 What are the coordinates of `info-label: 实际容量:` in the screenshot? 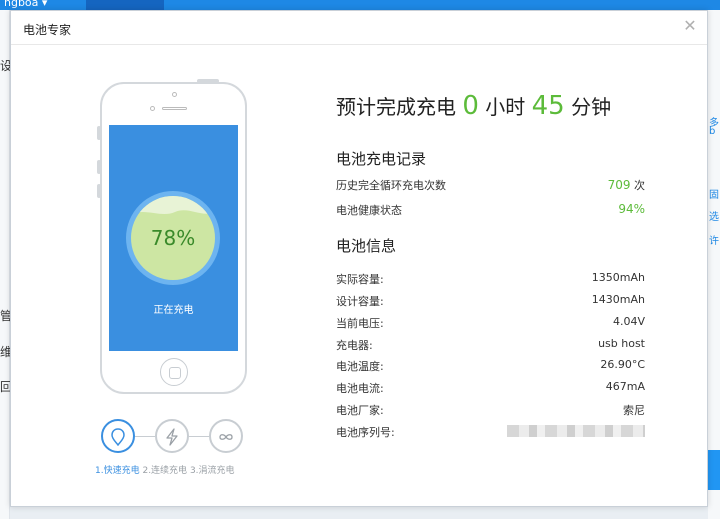 It's located at (360, 279).